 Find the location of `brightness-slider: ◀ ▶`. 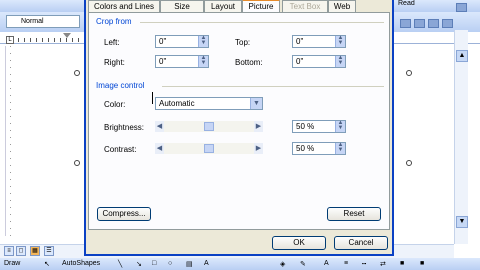

brightness-slider: ◀ ▶ is located at coordinates (209, 126).